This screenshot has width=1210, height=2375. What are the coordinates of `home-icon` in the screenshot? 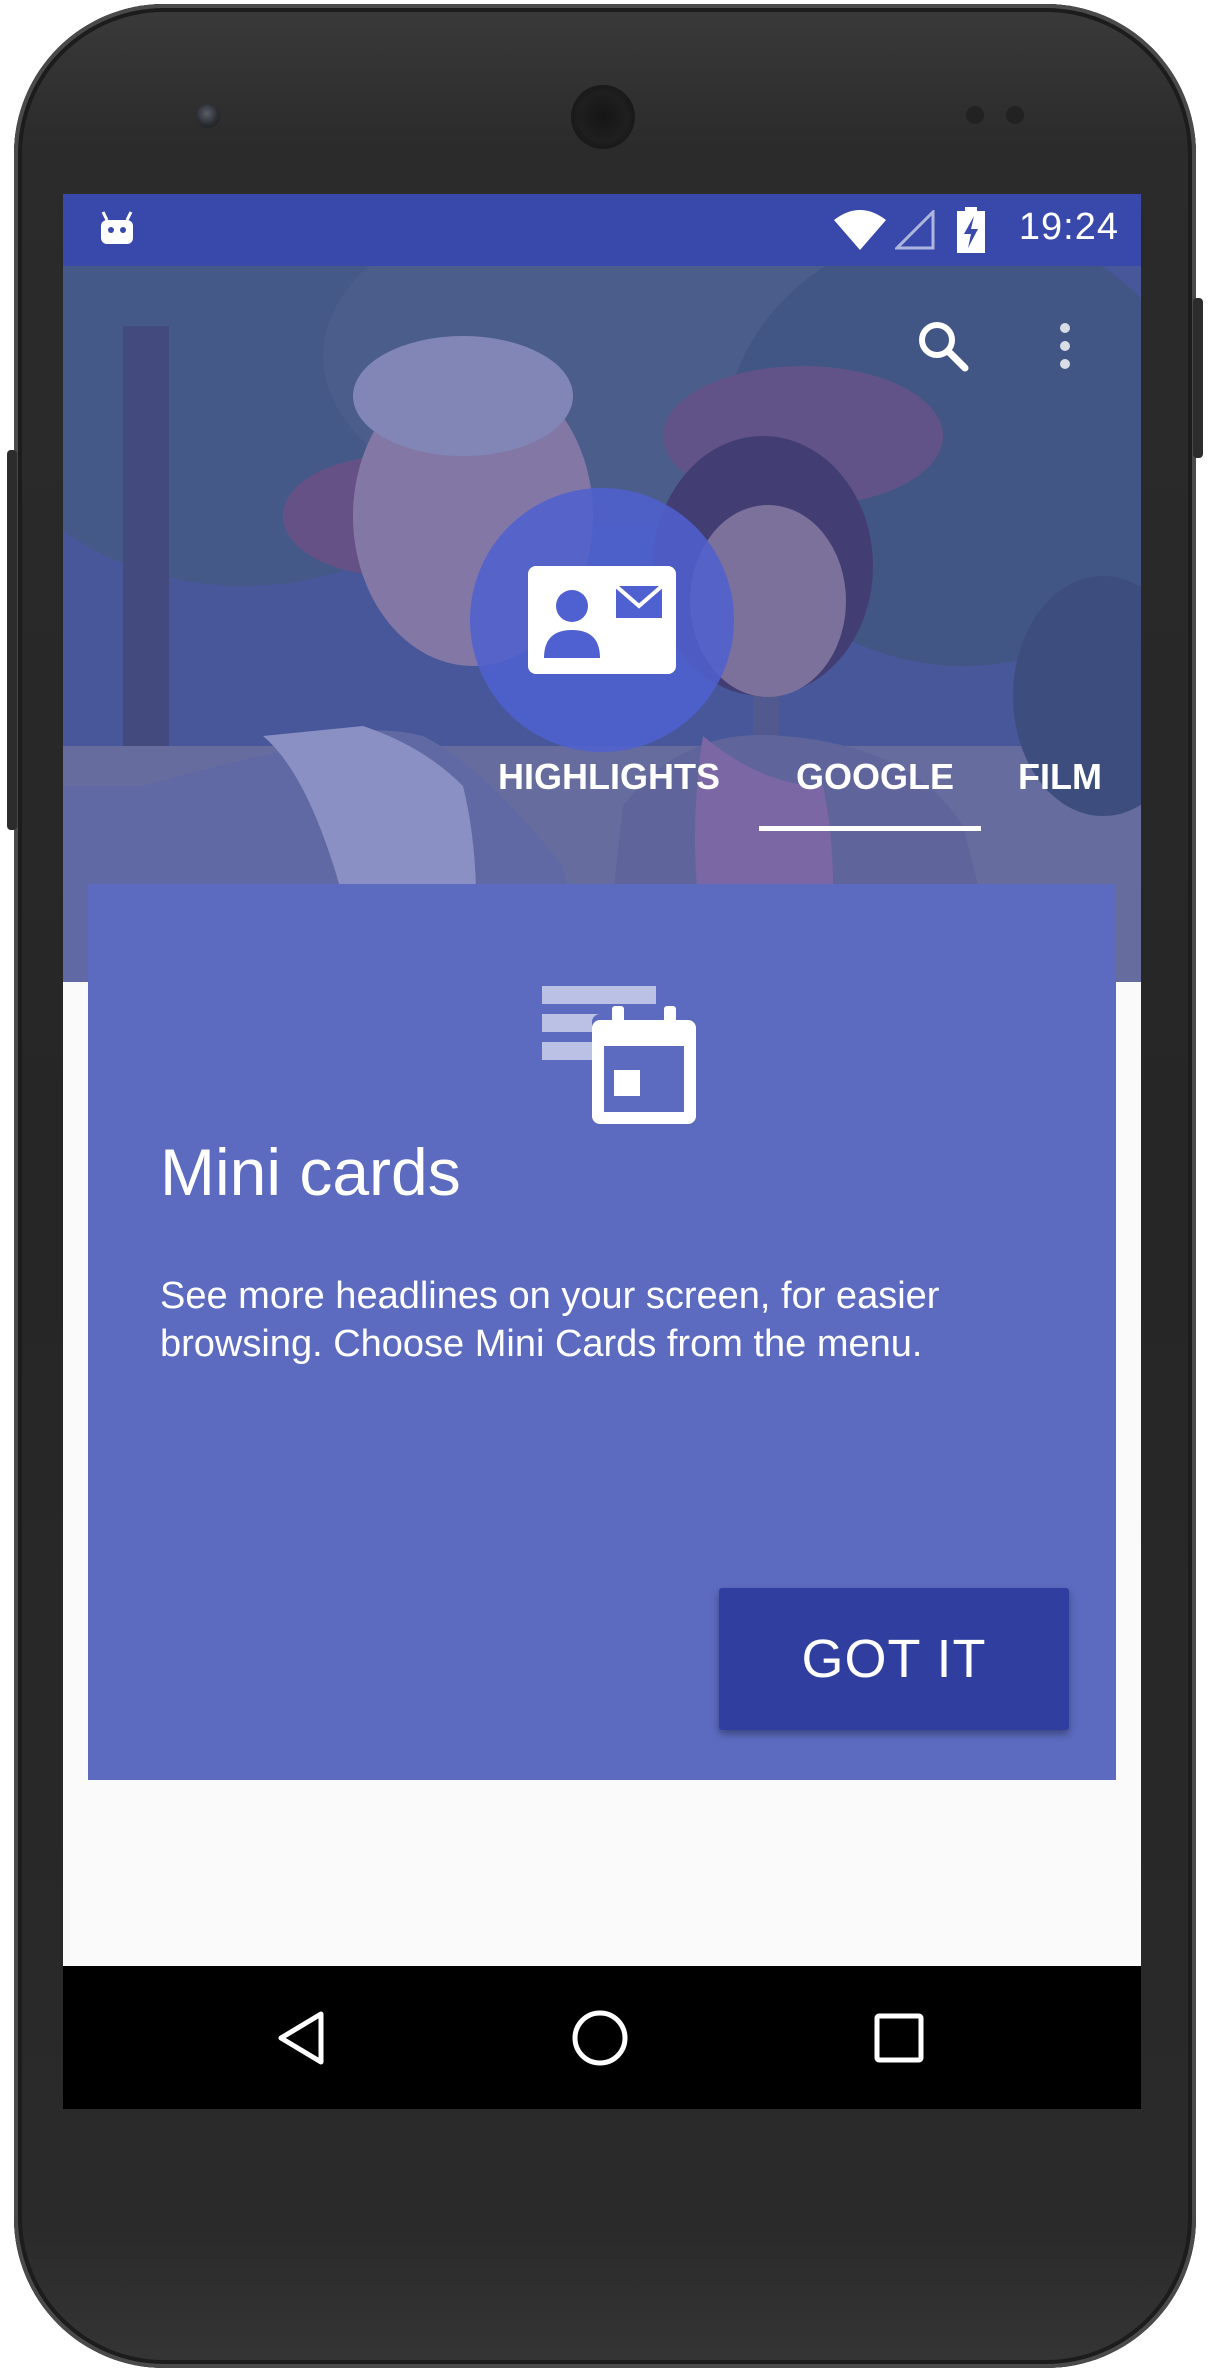 It's located at (600, 2038).